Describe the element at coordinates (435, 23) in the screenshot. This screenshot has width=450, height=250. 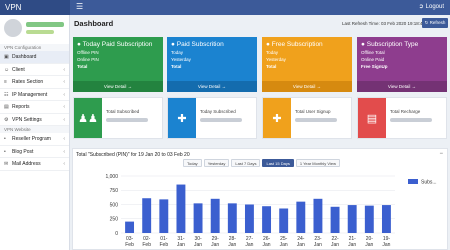
I see `refresh-button: ↻ Refresh` at that location.